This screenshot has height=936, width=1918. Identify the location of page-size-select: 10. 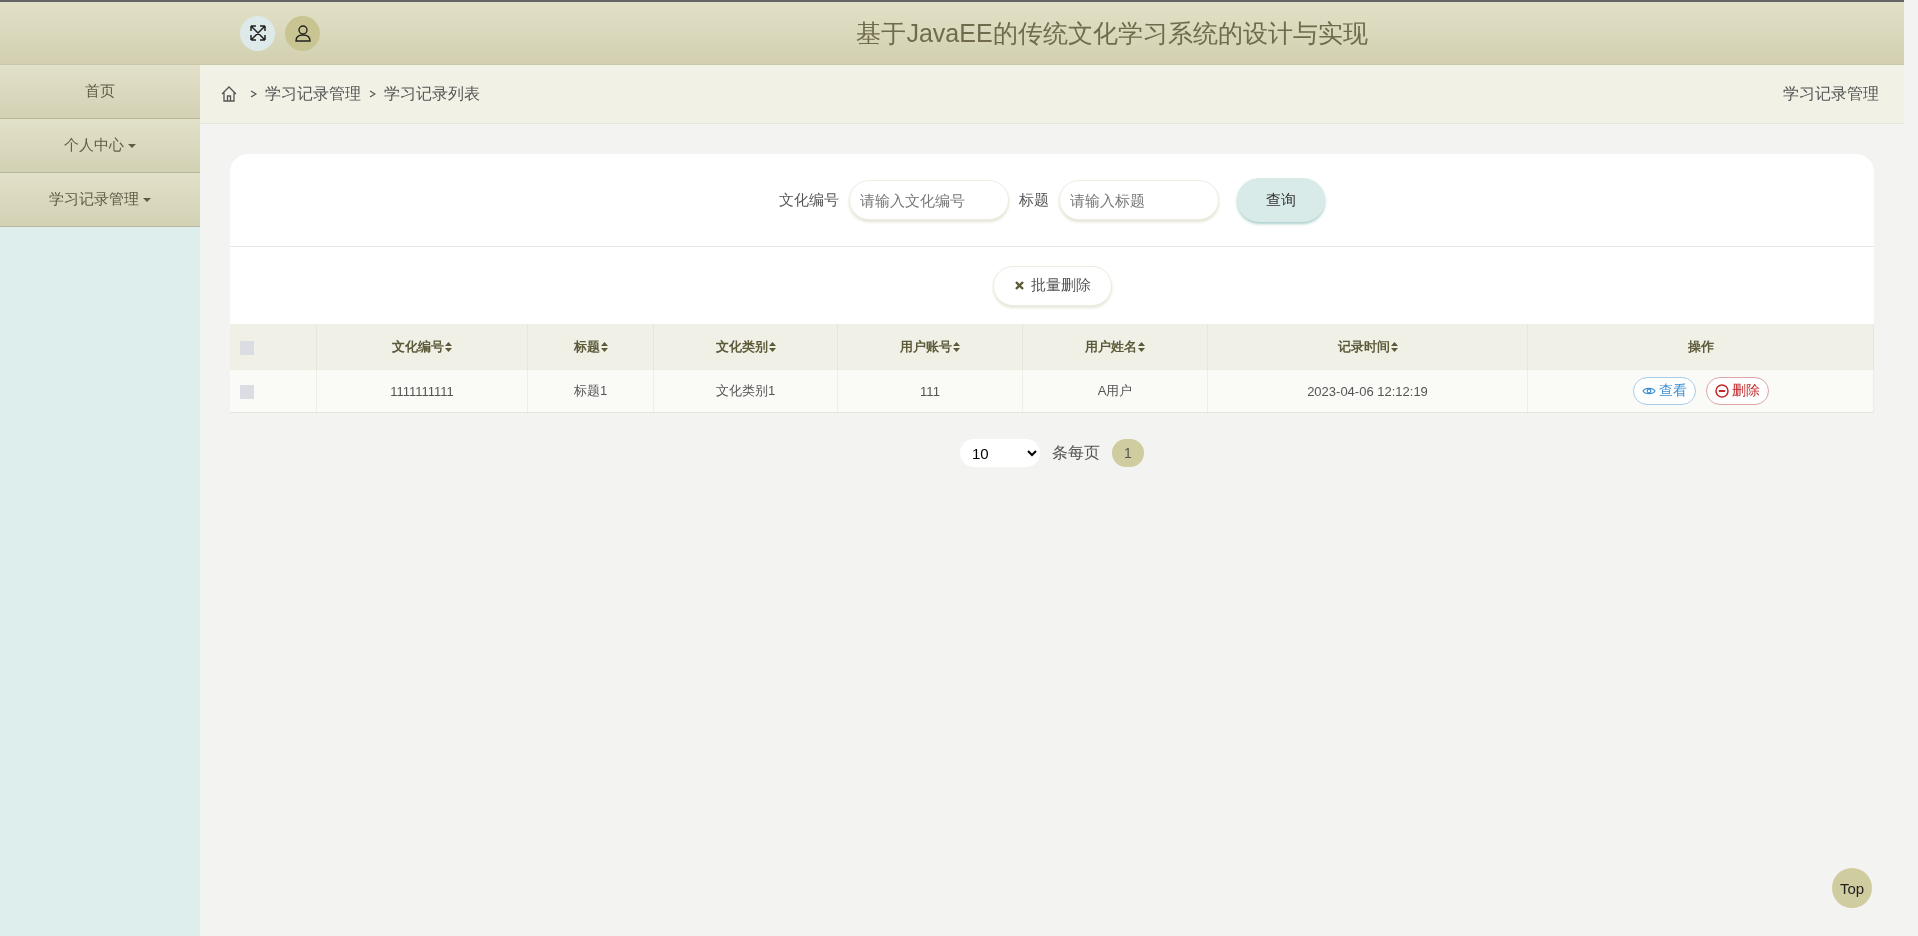
(1000, 453).